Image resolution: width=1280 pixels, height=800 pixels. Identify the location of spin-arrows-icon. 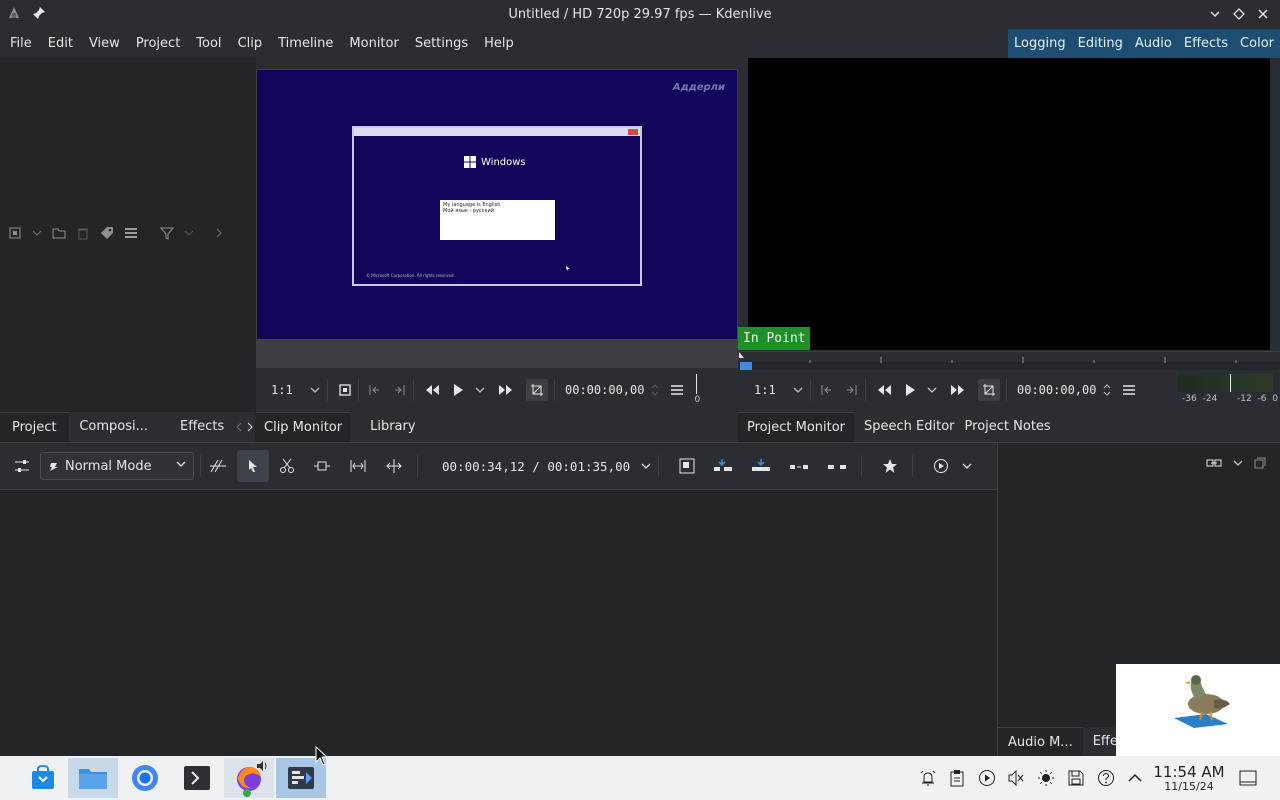
(655, 390).